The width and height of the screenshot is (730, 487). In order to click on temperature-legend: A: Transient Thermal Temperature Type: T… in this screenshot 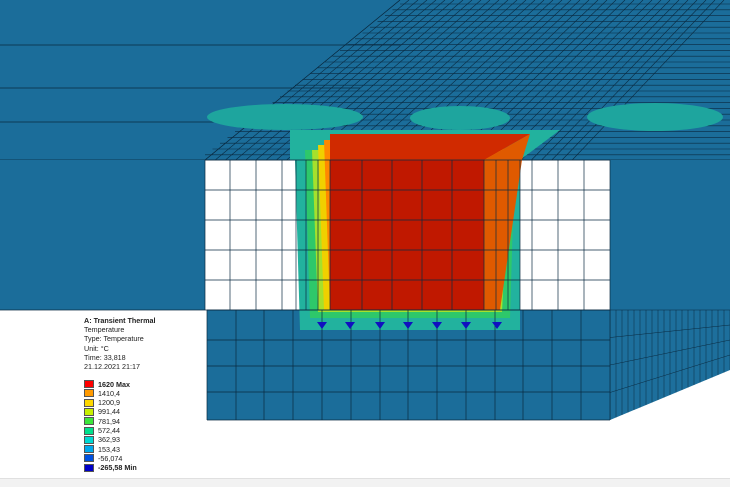, I will do `click(154, 394)`.